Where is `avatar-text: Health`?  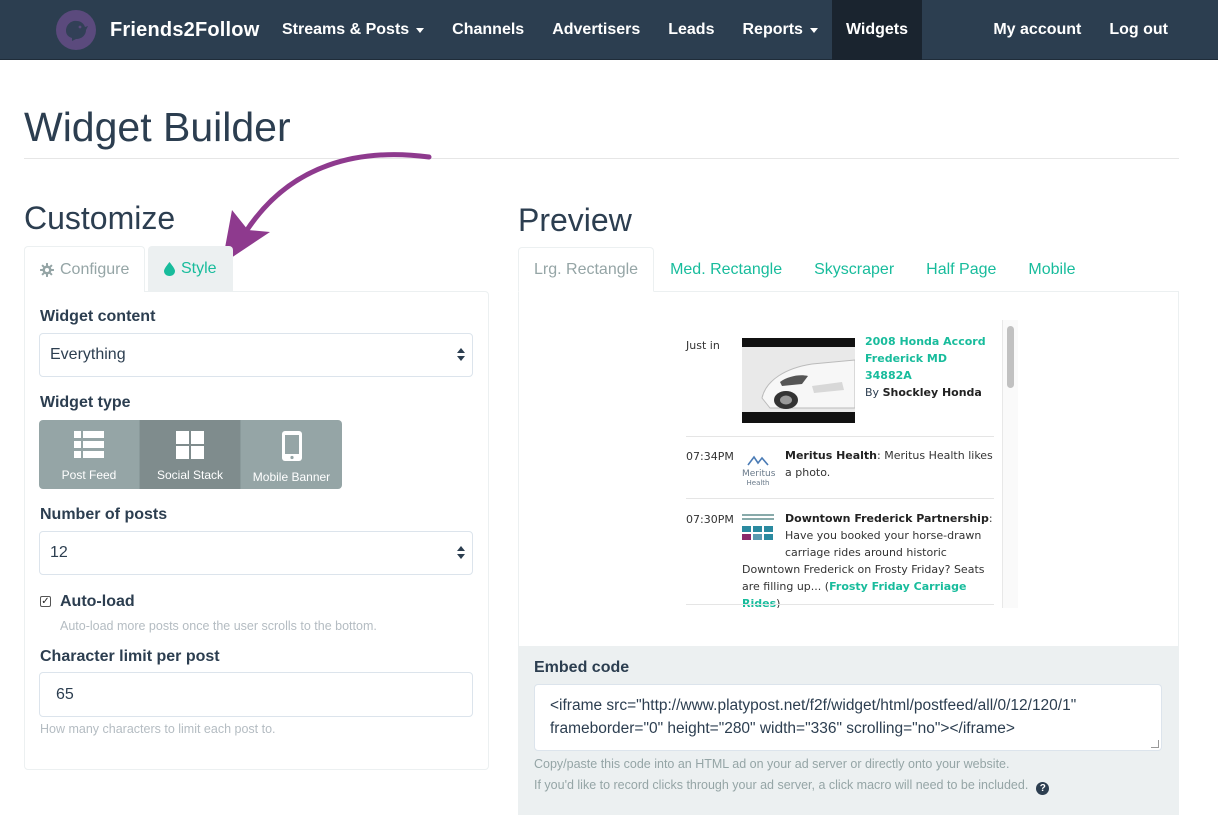 avatar-text: Health is located at coordinates (758, 483).